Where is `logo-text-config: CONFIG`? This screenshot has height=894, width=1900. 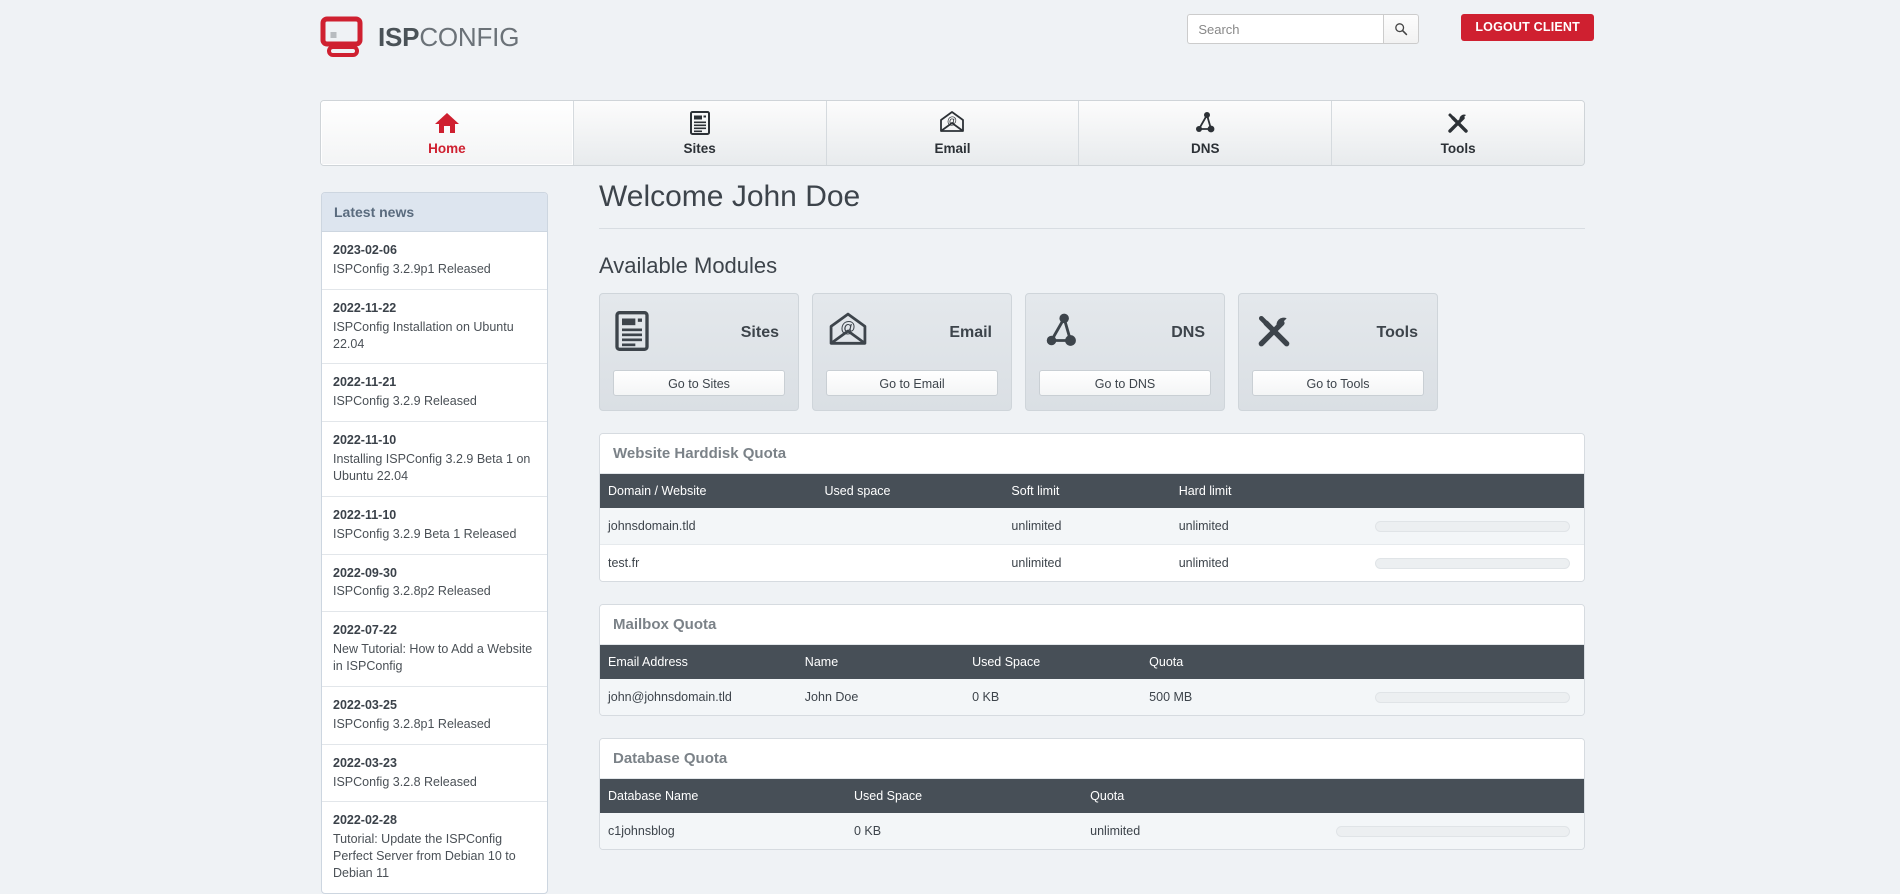
logo-text-config: CONFIG is located at coordinates (469, 37).